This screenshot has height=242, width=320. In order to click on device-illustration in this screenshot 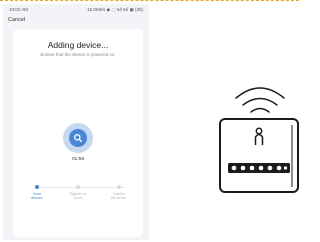, I will do `click(259, 140)`.